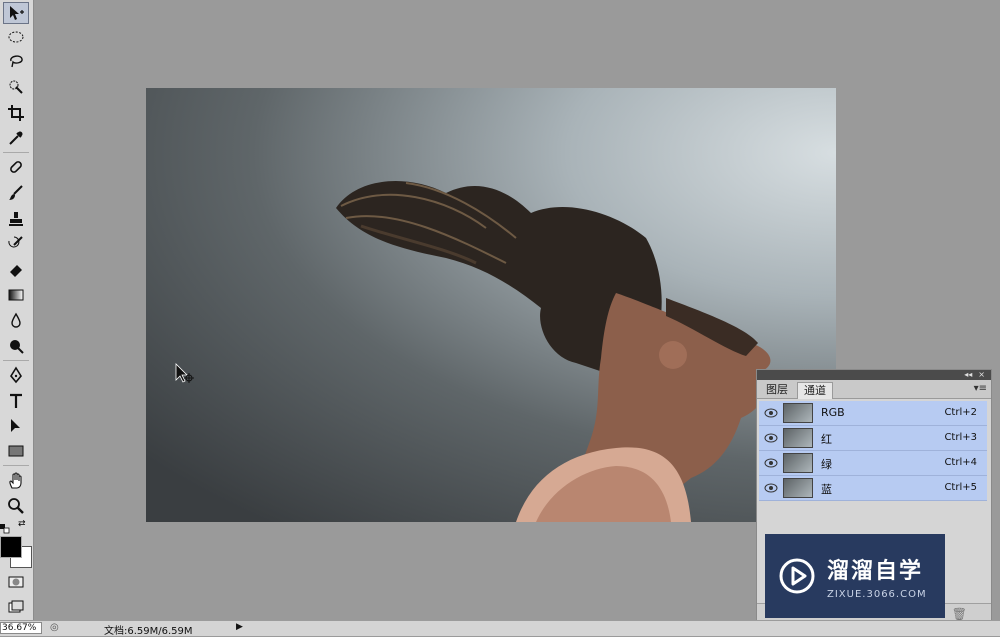  I want to click on channel-shortcut: Ctrl+2, so click(960, 412).